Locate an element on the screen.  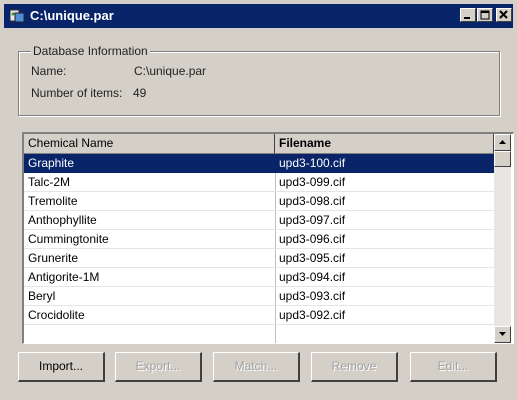
minimize-icon is located at coordinates (467, 18).